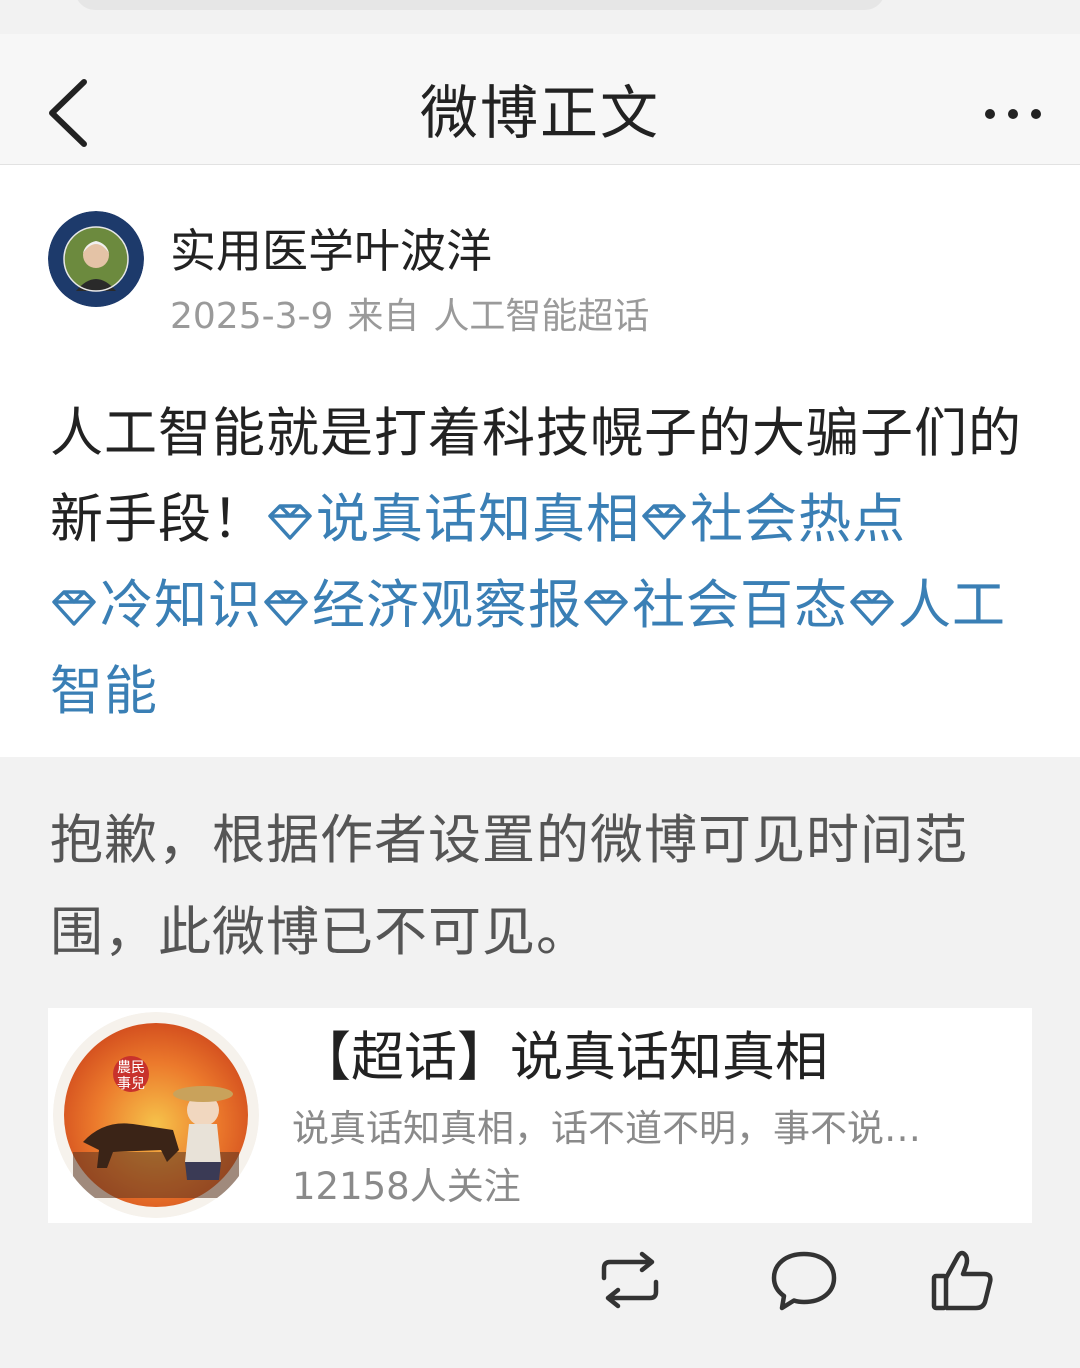 The height and width of the screenshot is (1368, 1080). I want to click on supertopic-title: 【超话】说真话知真相, so click(563, 1057).